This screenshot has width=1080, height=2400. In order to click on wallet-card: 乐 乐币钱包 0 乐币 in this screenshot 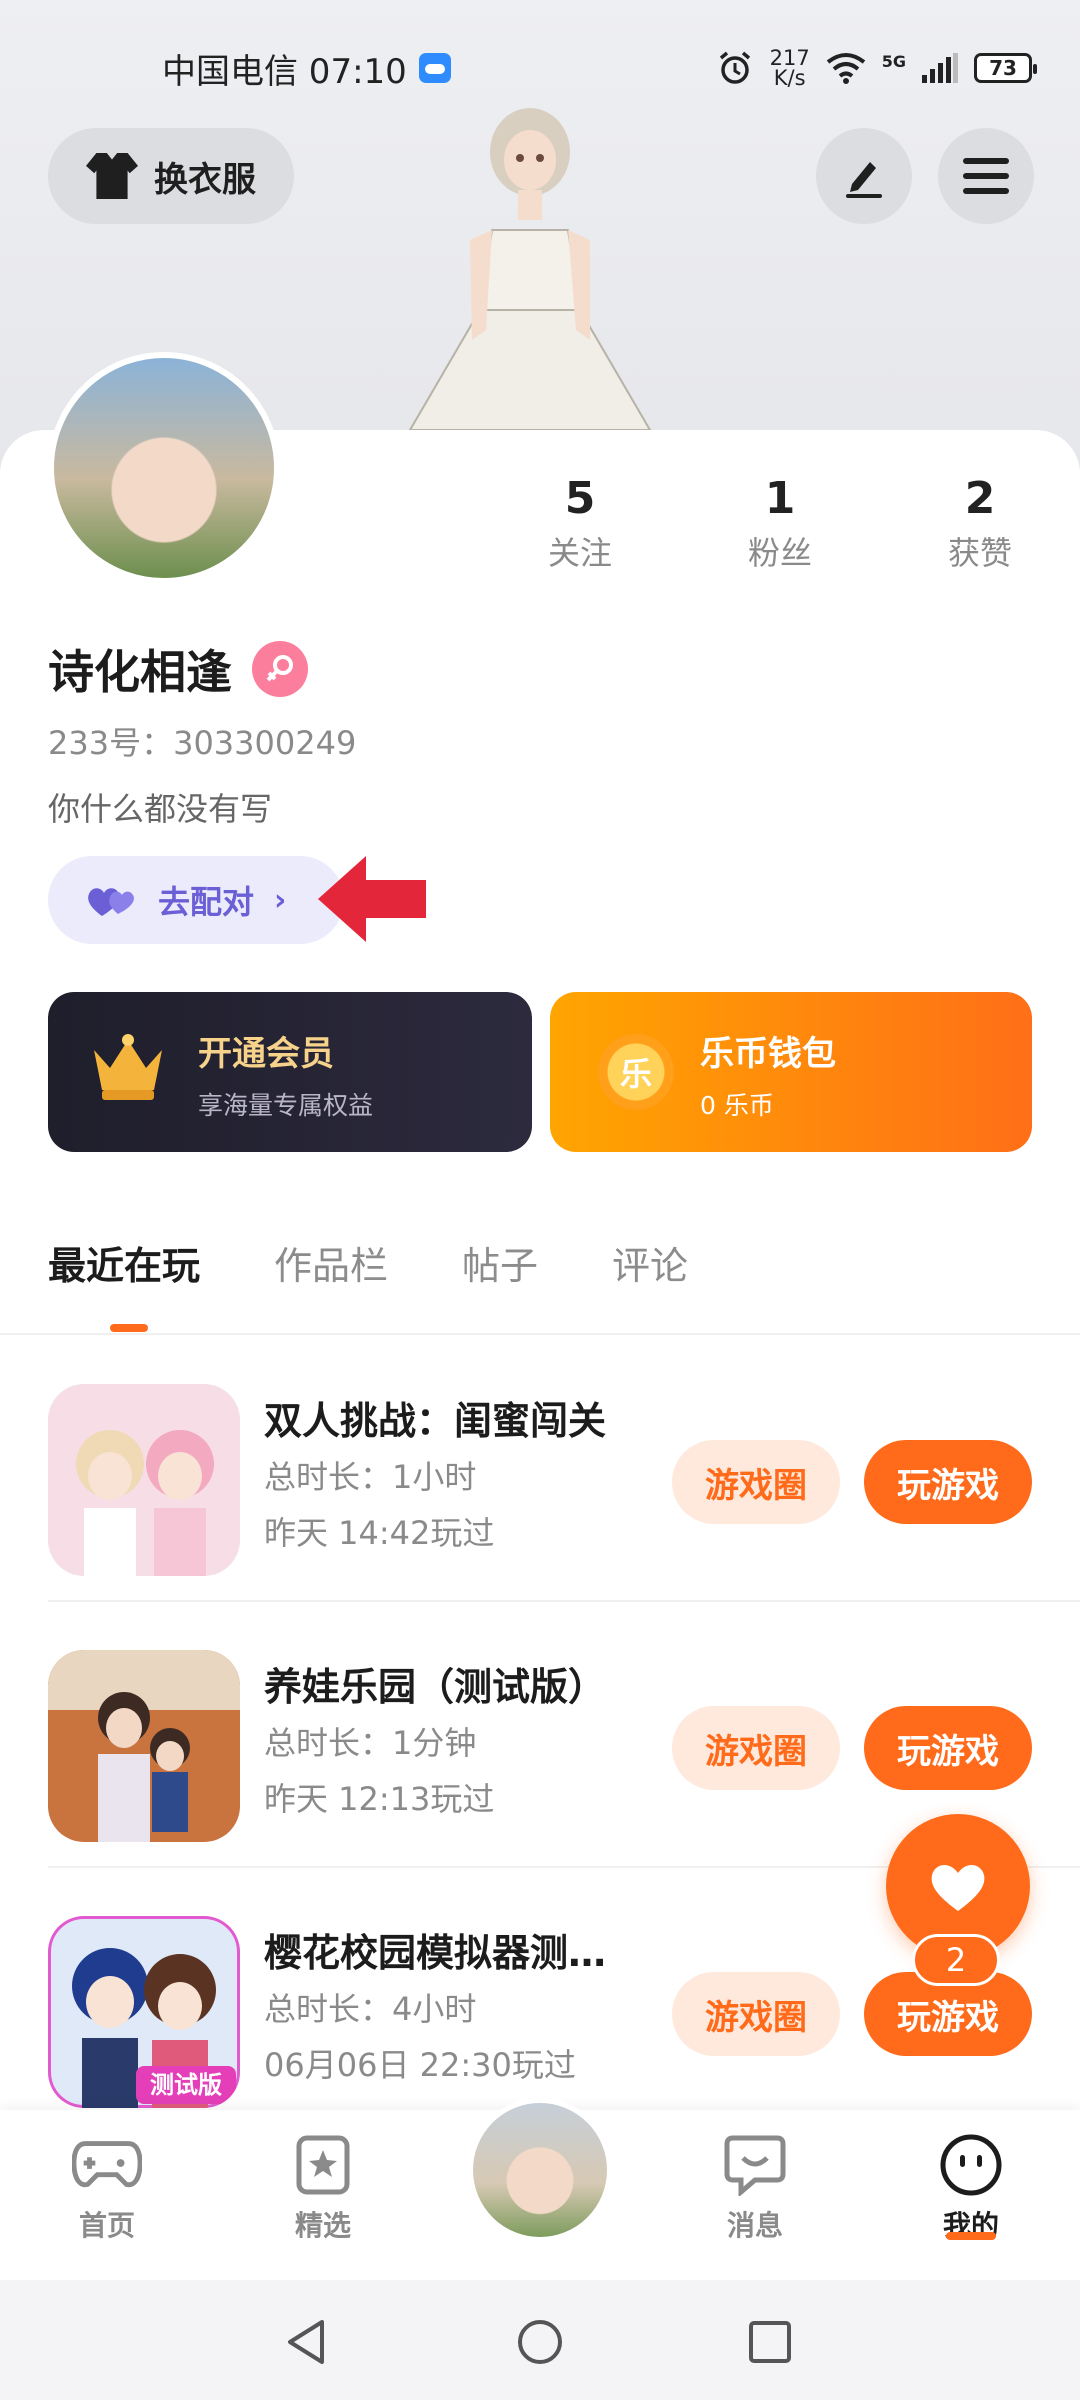, I will do `click(791, 1072)`.